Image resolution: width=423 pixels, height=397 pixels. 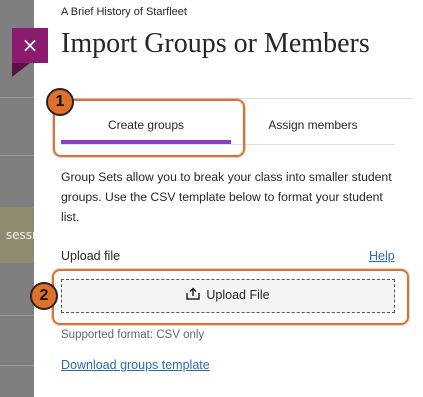 What do you see at coordinates (91, 256) in the screenshot?
I see `upload-file-label: Upload file` at bounding box center [91, 256].